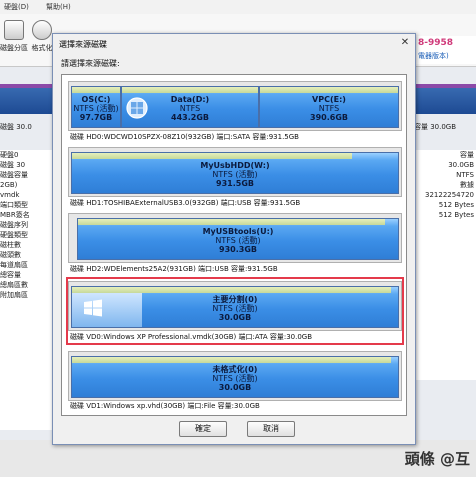 This screenshot has height=477, width=476. Describe the element at coordinates (437, 459) in the screenshot. I see `watermark: 頭條 @互` at that location.